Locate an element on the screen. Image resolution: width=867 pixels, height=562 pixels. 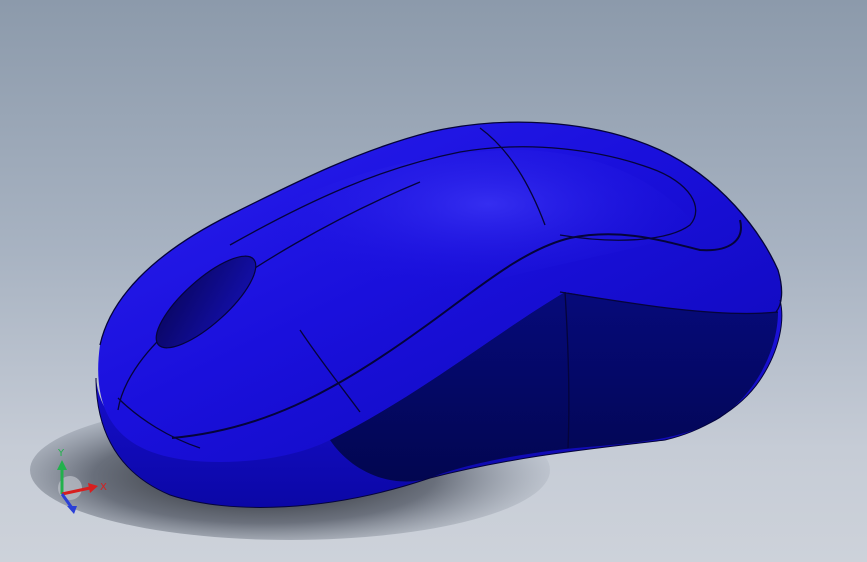
y-axis-arrow is located at coordinates (62, 465).